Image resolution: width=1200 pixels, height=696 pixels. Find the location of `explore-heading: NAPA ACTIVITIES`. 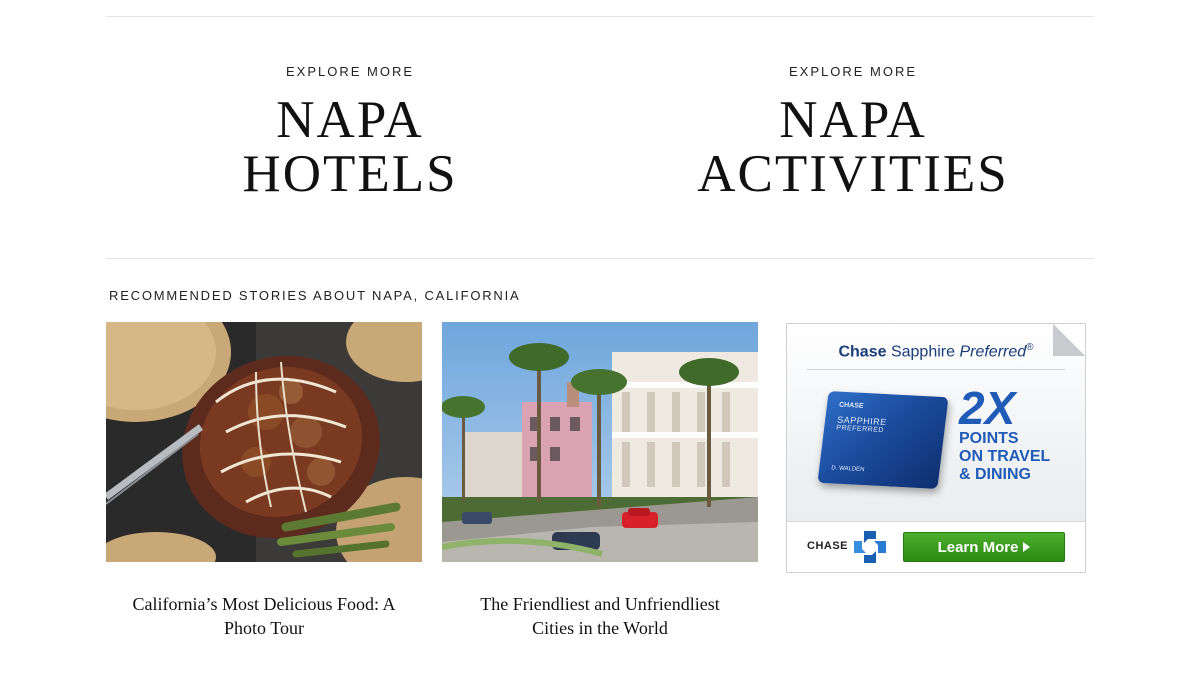

explore-heading: NAPA ACTIVITIES is located at coordinates (853, 147).